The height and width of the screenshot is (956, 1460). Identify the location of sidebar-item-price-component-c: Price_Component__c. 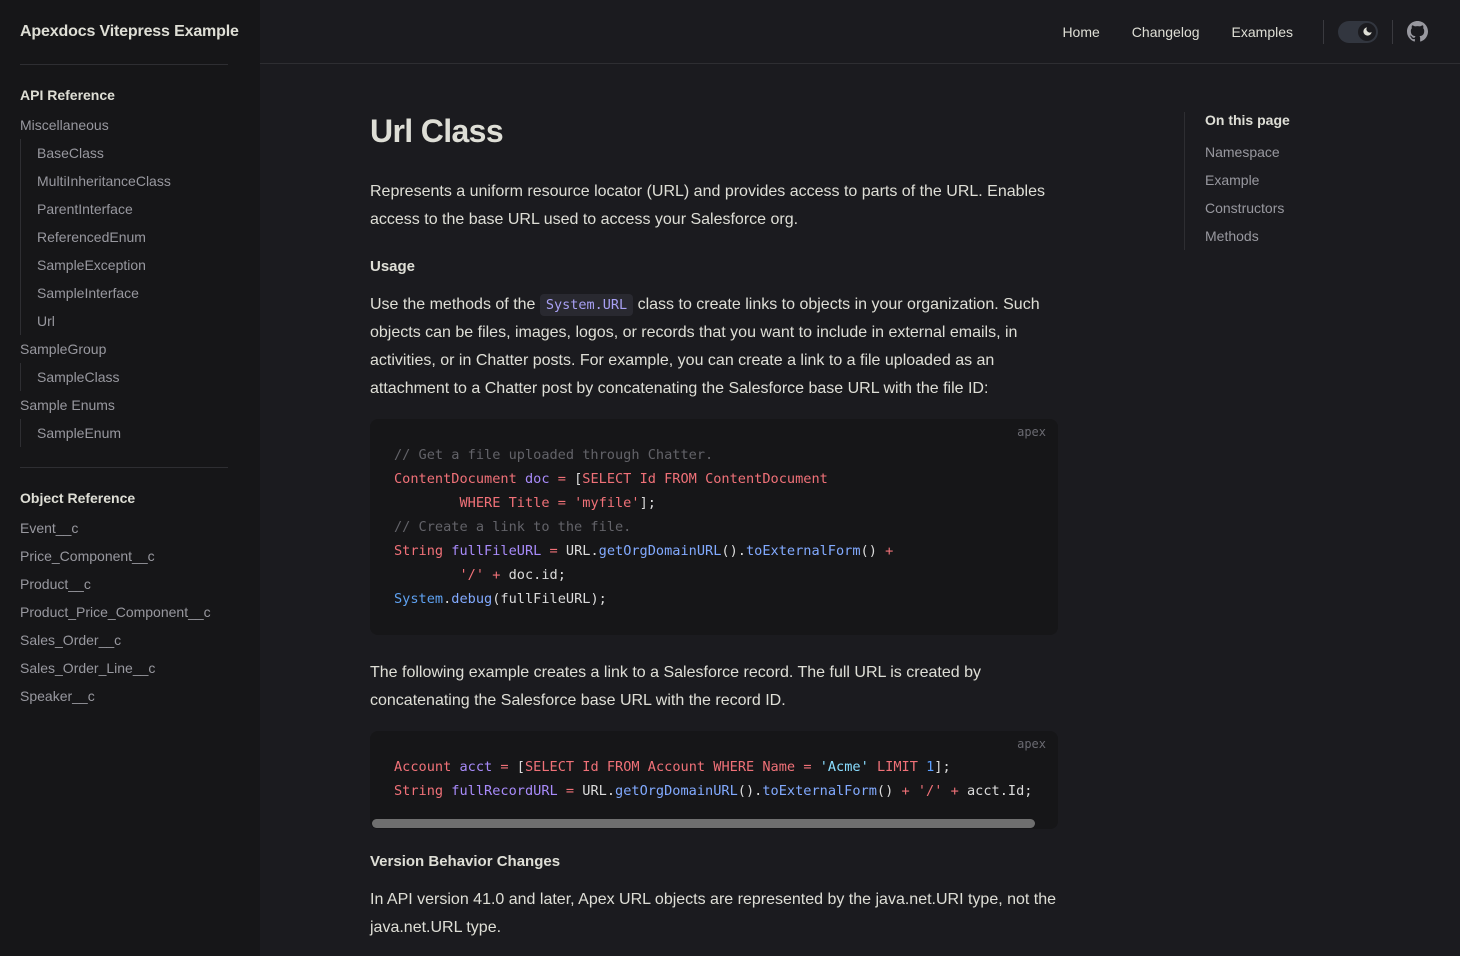
(124, 556).